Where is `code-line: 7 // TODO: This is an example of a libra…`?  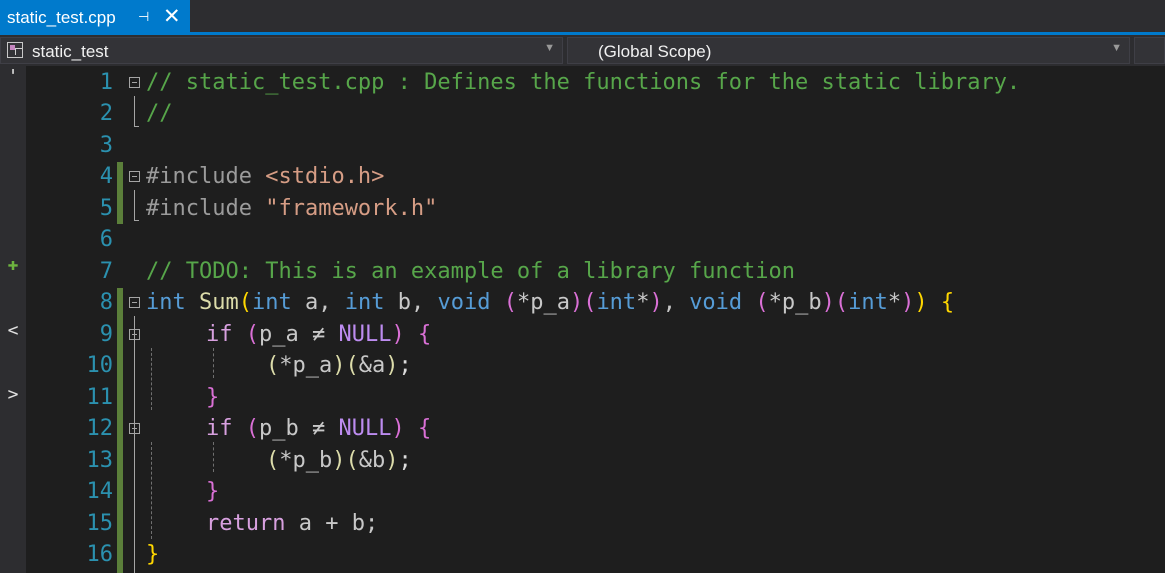
code-line: 7 // TODO: This is an example of a libra… is located at coordinates (595, 272).